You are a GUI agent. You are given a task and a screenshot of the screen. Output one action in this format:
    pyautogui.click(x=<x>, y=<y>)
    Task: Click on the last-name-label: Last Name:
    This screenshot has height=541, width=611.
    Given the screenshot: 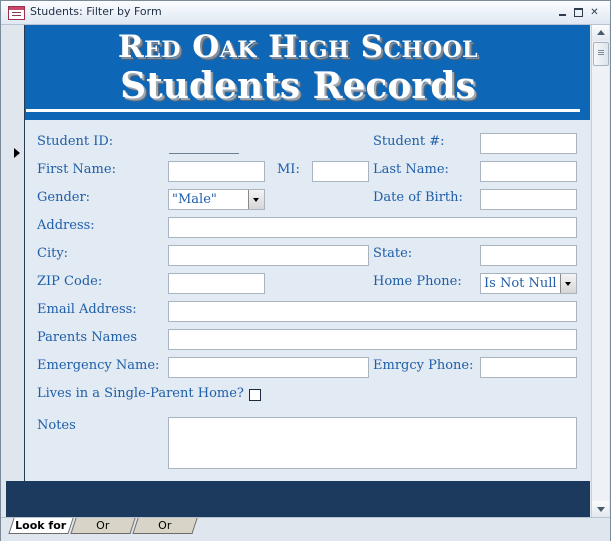 What is the action you would take?
    pyautogui.click(x=411, y=169)
    